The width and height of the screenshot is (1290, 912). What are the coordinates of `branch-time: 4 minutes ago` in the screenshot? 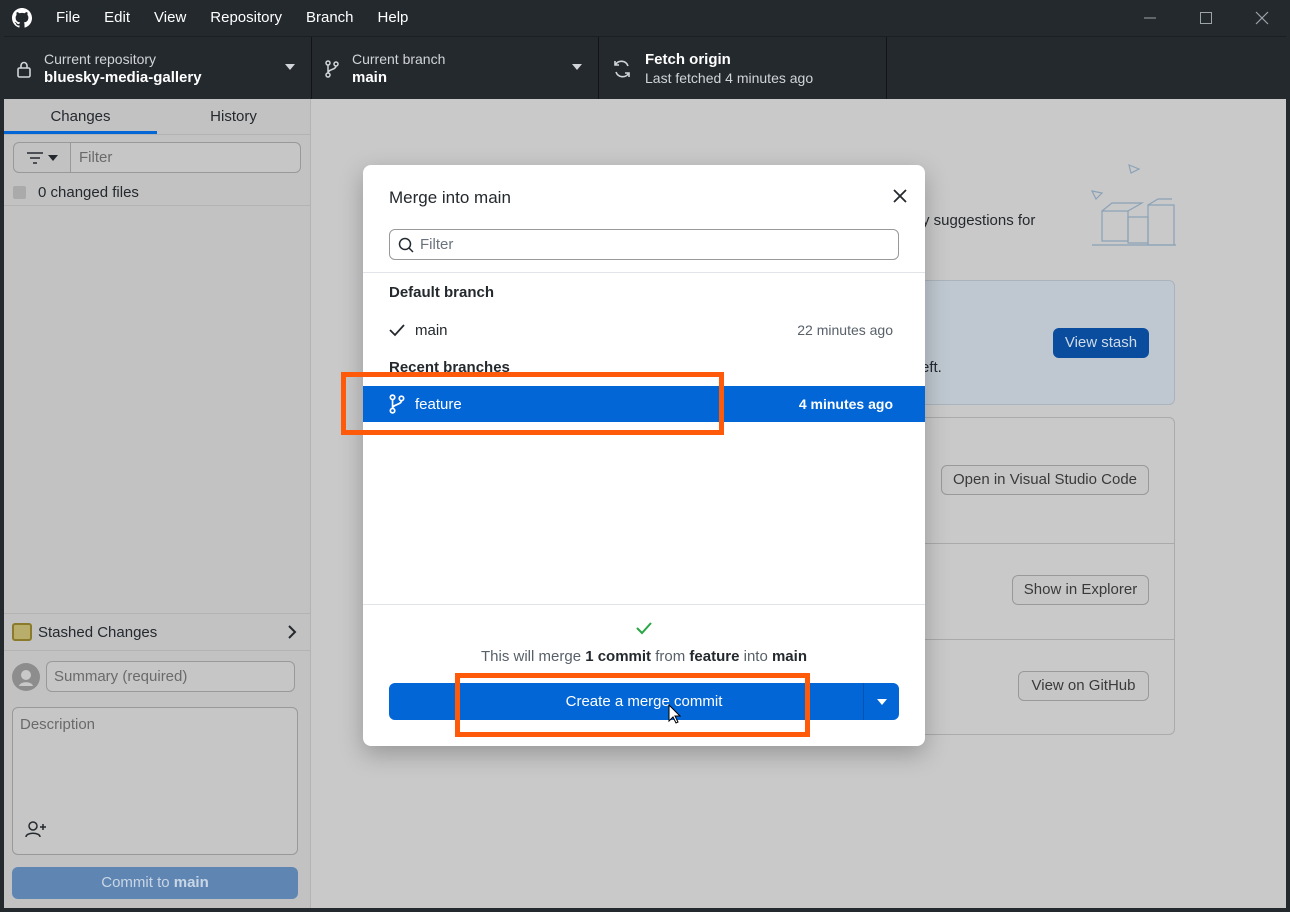 It's located at (845, 404).